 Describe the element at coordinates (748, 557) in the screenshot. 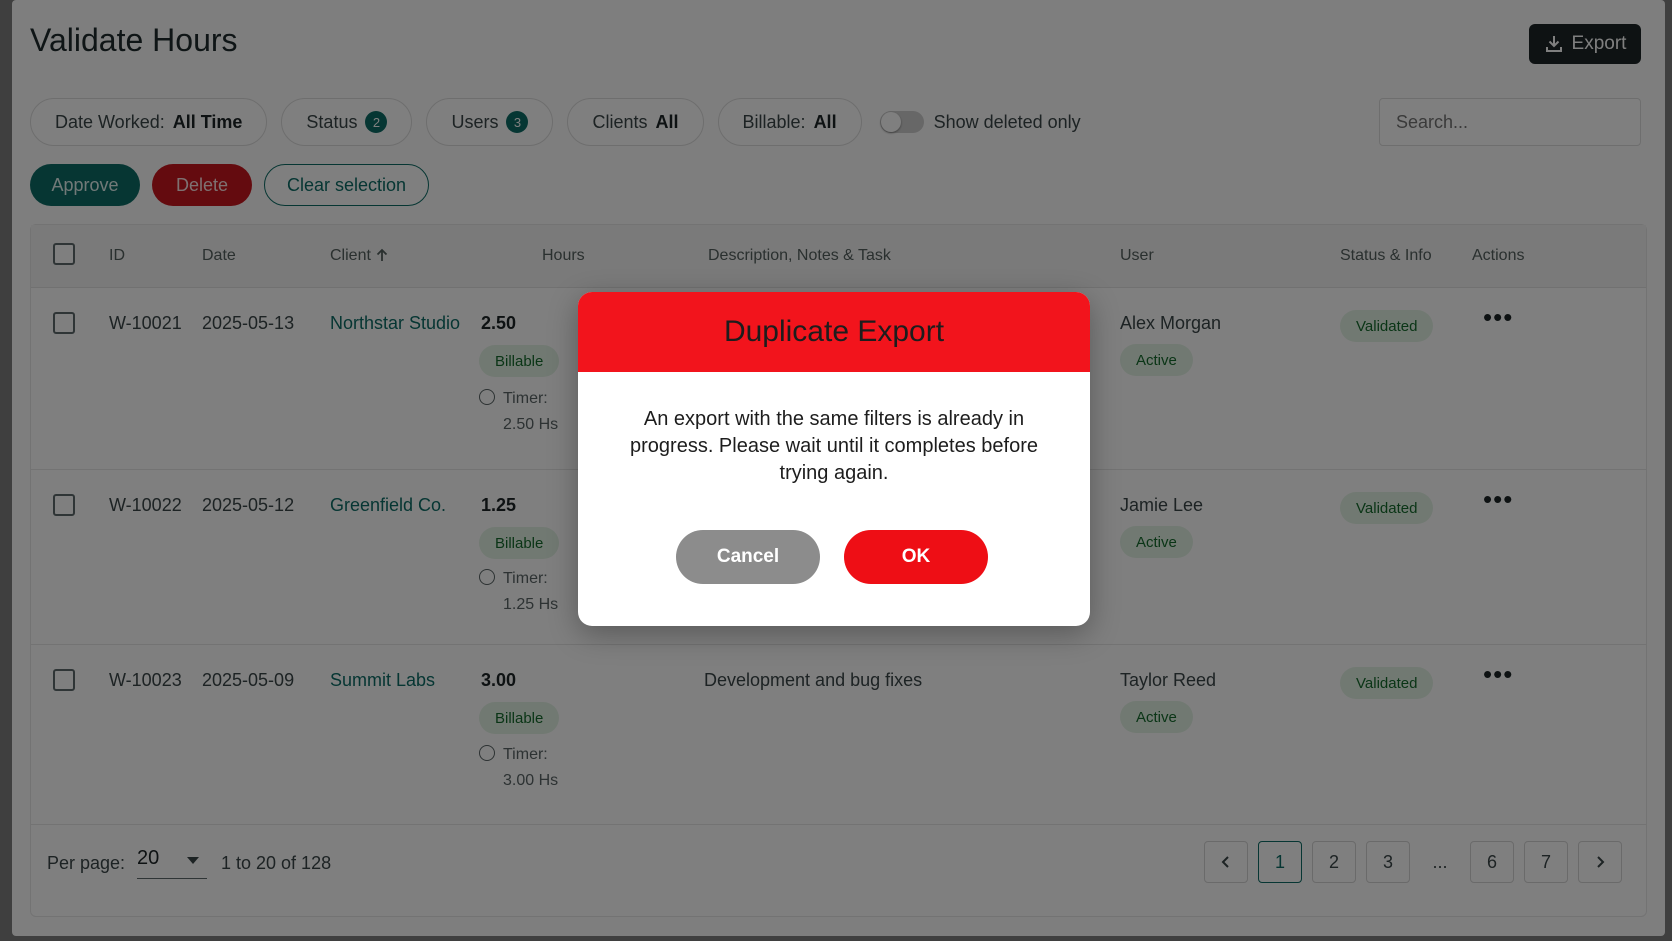

I see `cancel-button: Cancel` at that location.